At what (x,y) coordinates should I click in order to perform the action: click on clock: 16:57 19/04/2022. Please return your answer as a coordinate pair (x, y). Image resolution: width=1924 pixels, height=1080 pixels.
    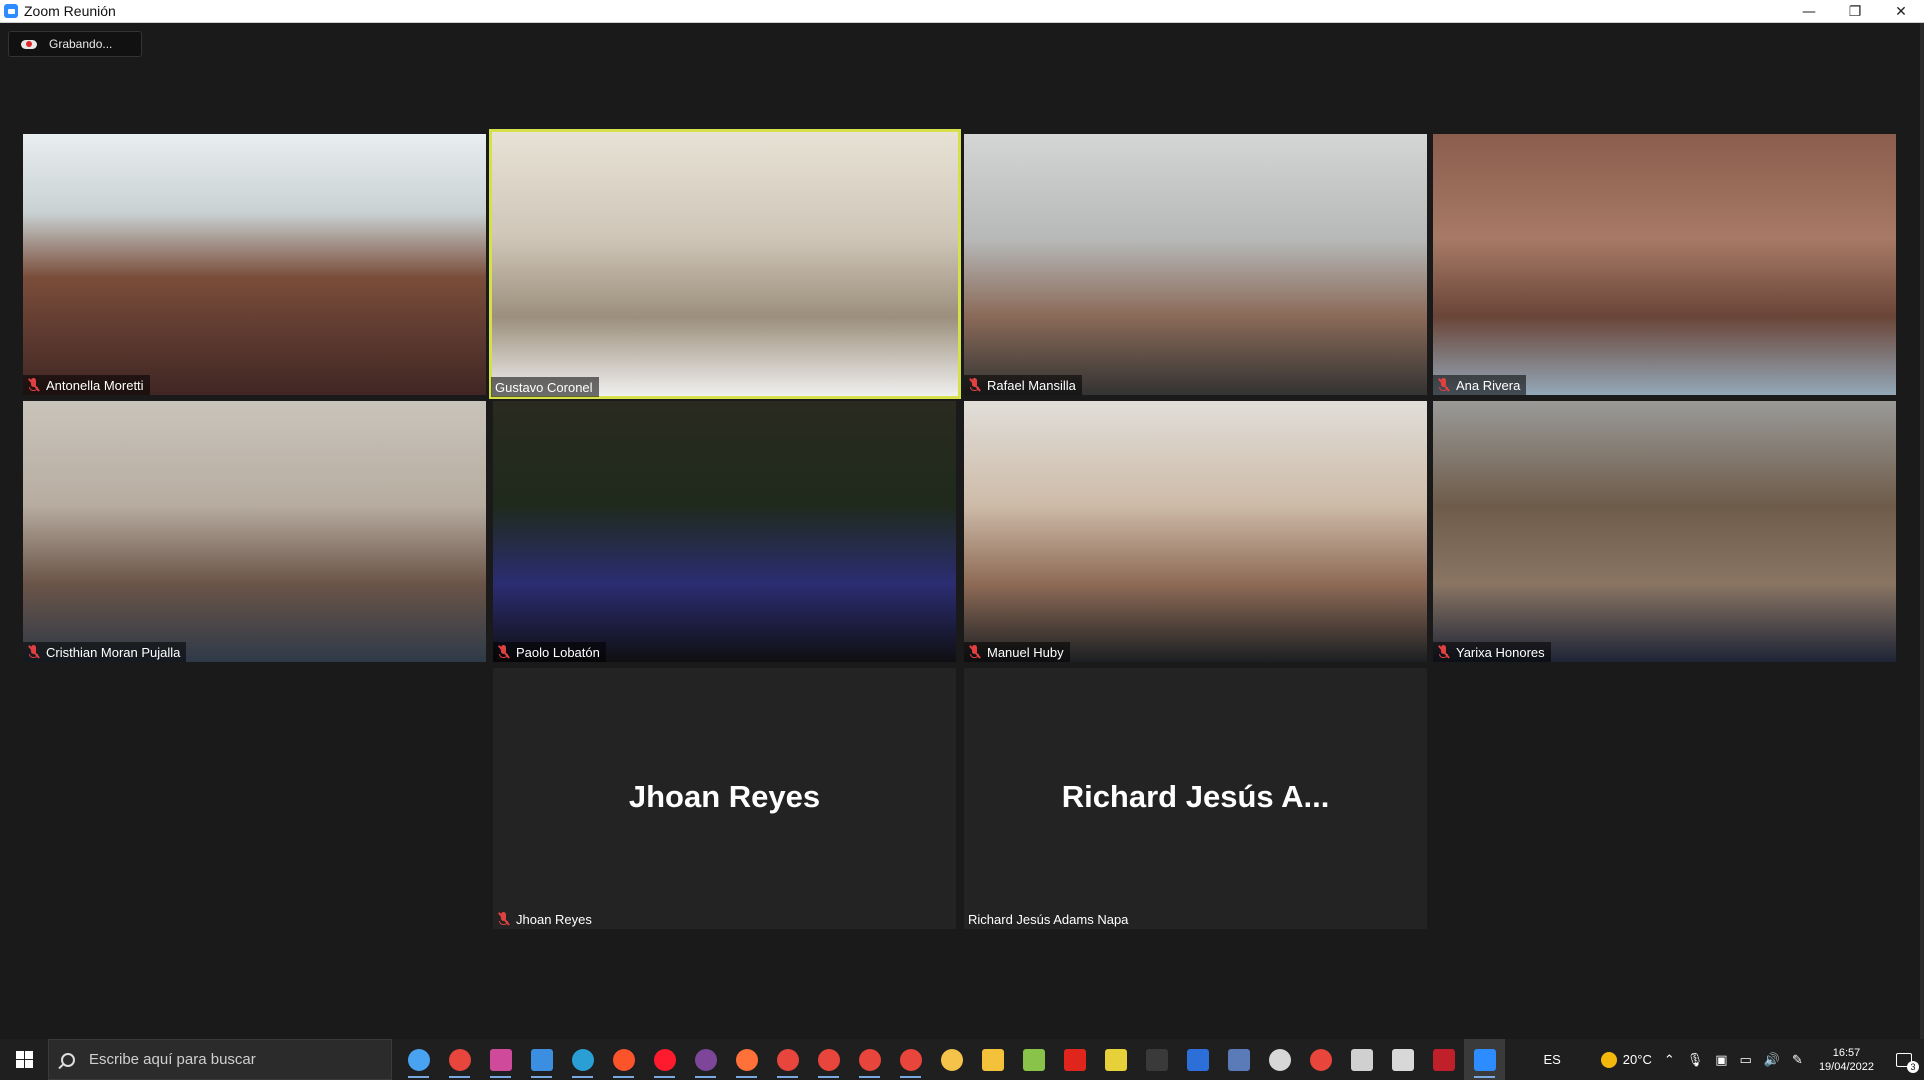
    Looking at the image, I should click on (1846, 1060).